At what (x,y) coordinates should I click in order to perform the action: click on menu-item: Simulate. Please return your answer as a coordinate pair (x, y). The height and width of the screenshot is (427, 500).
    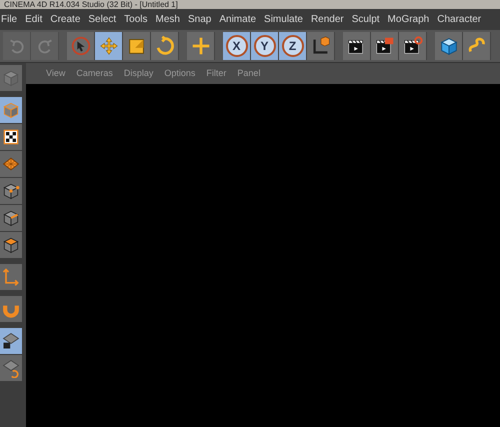
    Looking at the image, I should click on (283, 19).